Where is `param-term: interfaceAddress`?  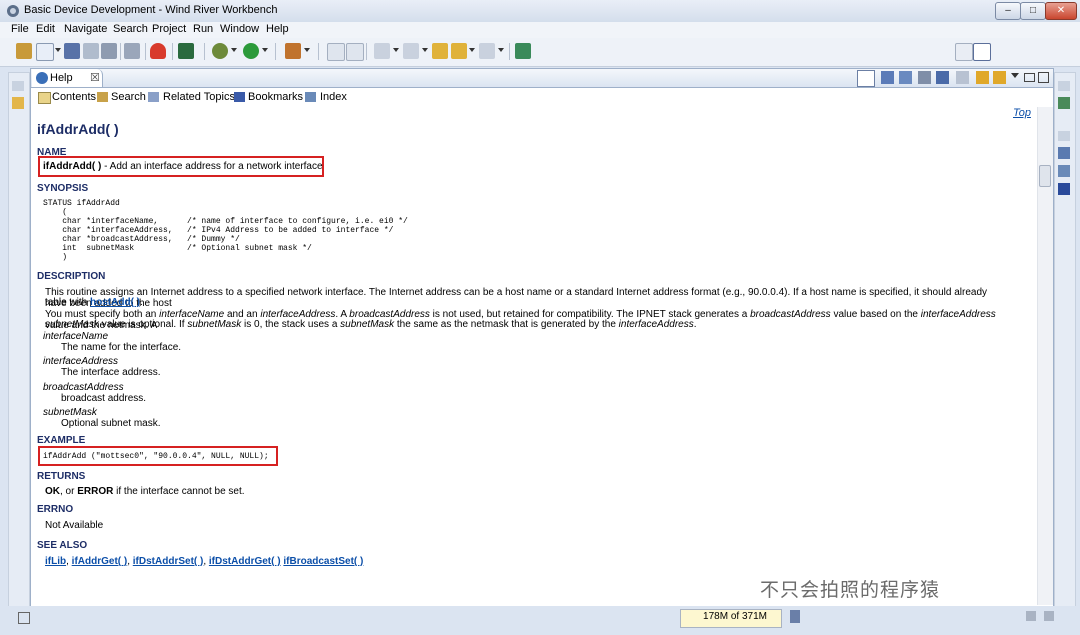 param-term: interfaceAddress is located at coordinates (81, 361).